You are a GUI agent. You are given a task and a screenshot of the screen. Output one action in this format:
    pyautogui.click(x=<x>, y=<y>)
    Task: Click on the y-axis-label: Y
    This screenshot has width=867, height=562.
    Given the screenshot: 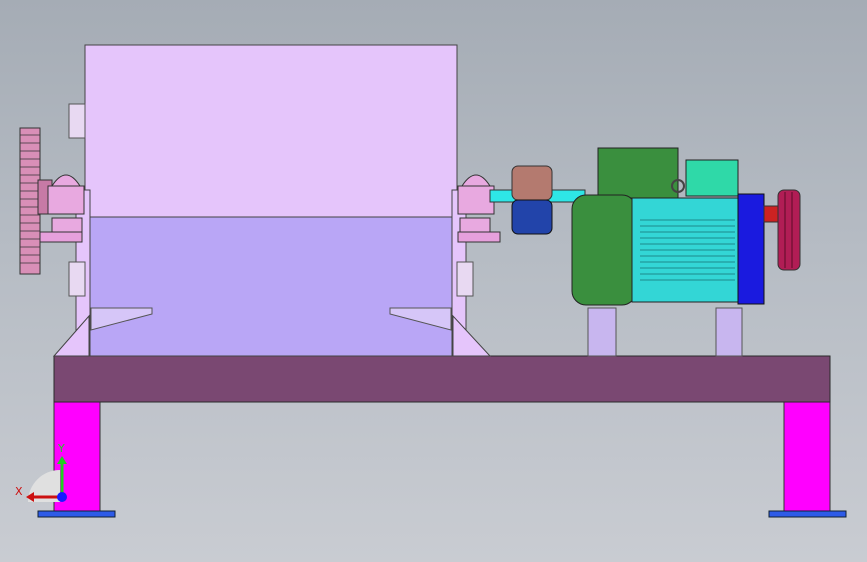 What is the action you would take?
    pyautogui.click(x=61, y=448)
    